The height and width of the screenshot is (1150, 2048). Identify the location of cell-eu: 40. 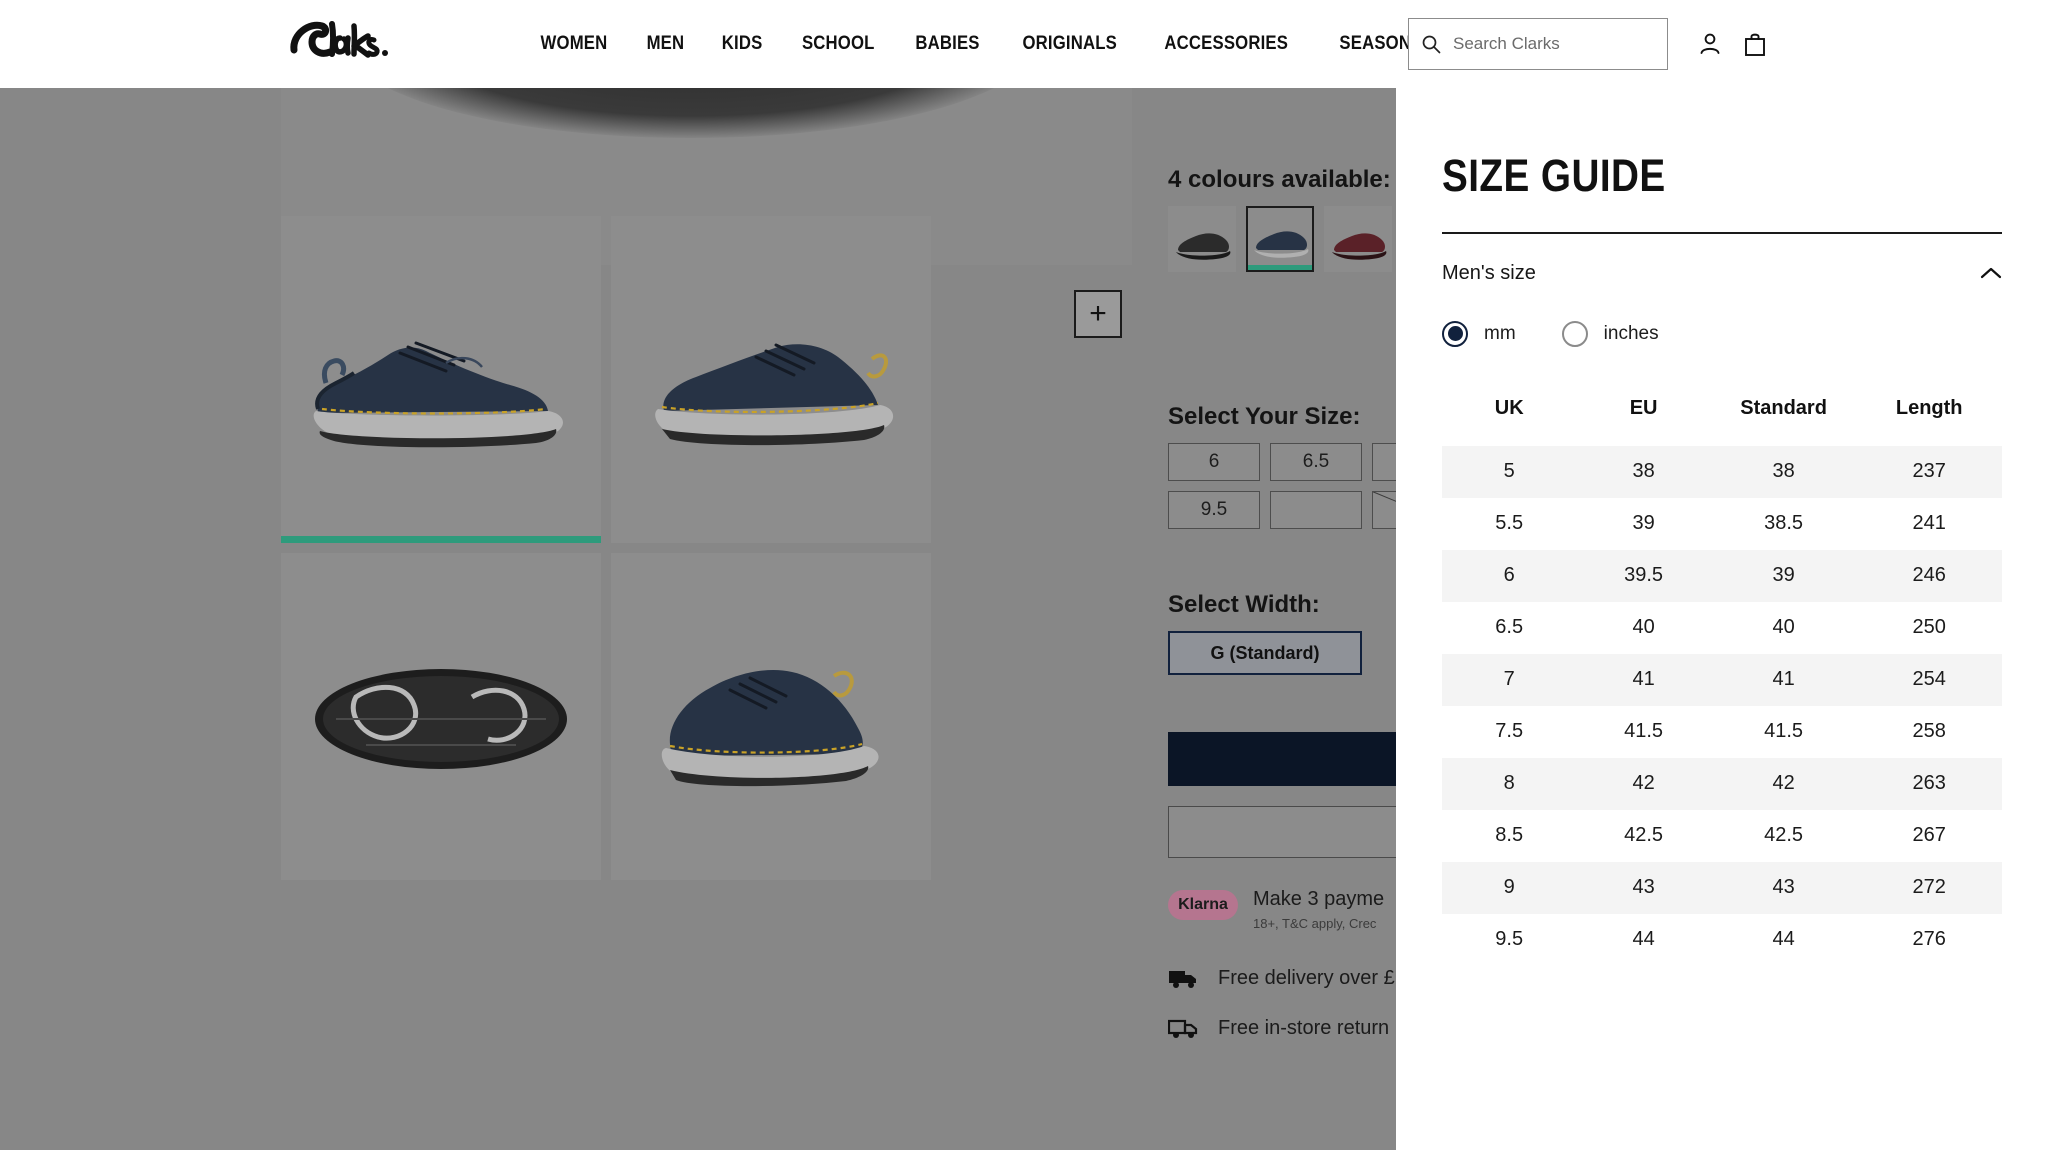
(1643, 627).